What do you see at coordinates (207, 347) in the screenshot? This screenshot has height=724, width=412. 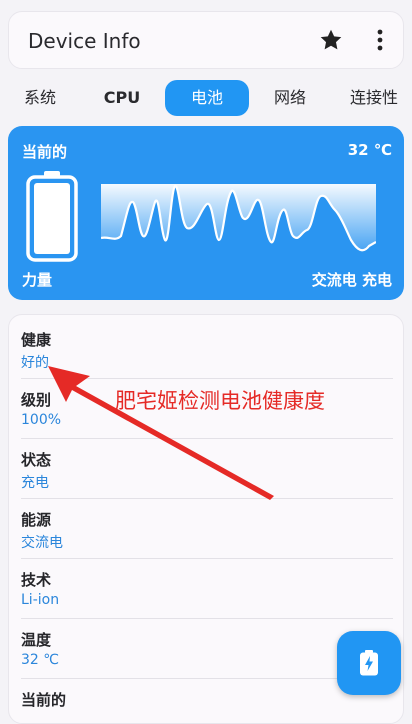 I see `detail-row-health: 健康 好的` at bounding box center [207, 347].